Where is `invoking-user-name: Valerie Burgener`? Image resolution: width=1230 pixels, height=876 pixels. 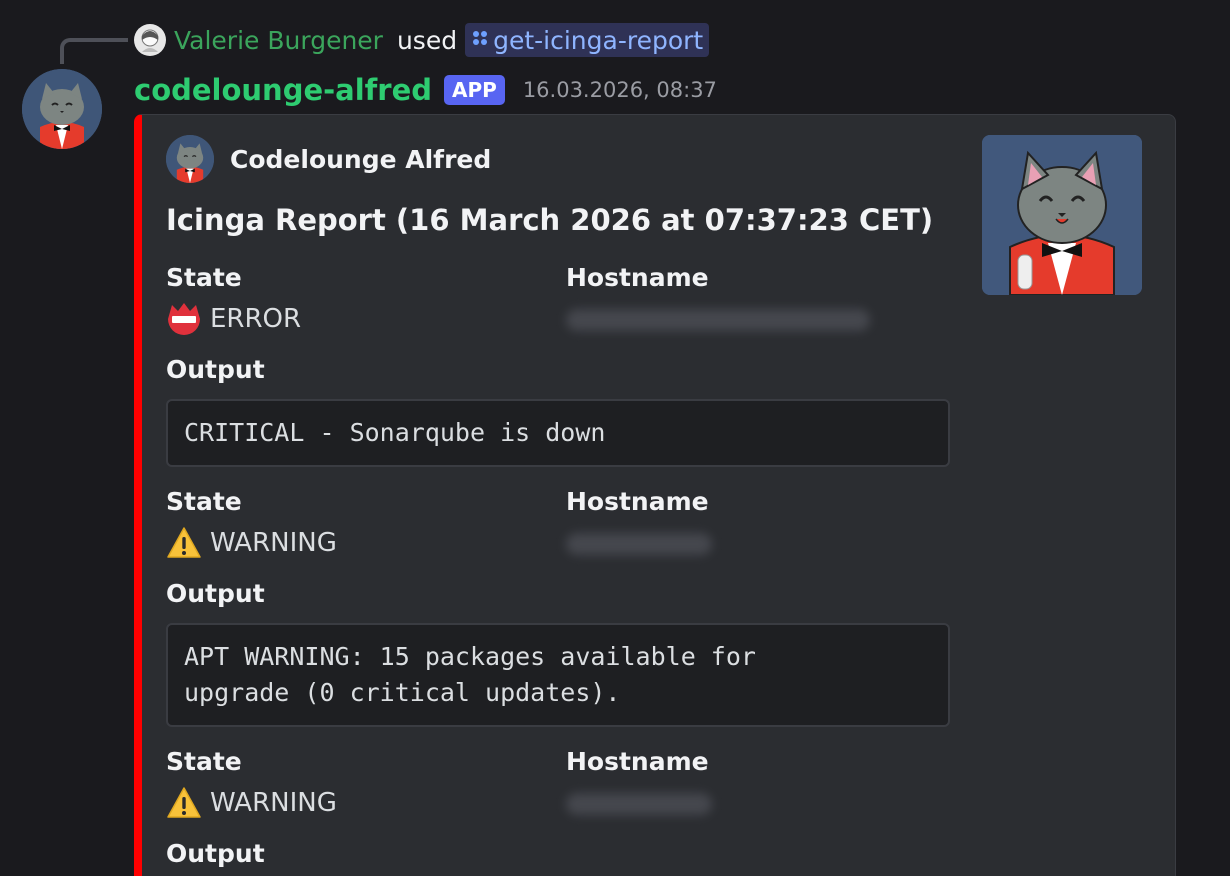
invoking-user-name: Valerie Burgener is located at coordinates (278, 40).